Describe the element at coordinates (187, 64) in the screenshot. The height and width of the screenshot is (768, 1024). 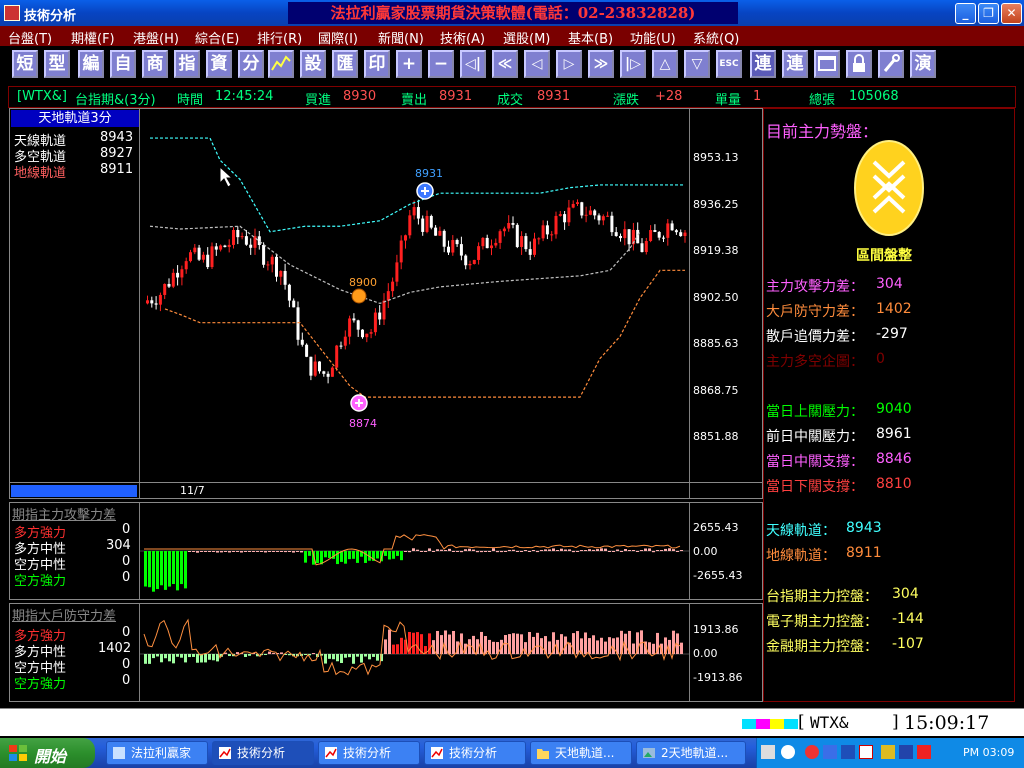
I see `toolbar-index-button: 指` at that location.